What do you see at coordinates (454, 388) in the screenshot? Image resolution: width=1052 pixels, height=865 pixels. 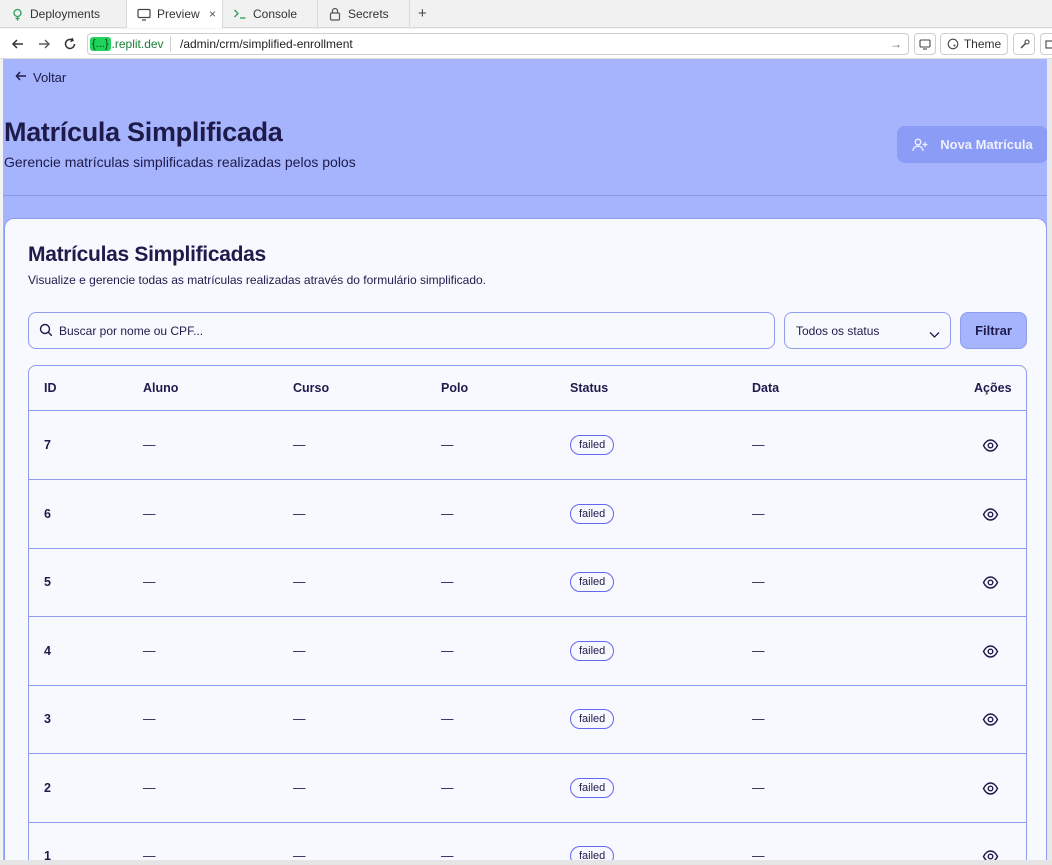 I see `column-header-polo: Polo` at bounding box center [454, 388].